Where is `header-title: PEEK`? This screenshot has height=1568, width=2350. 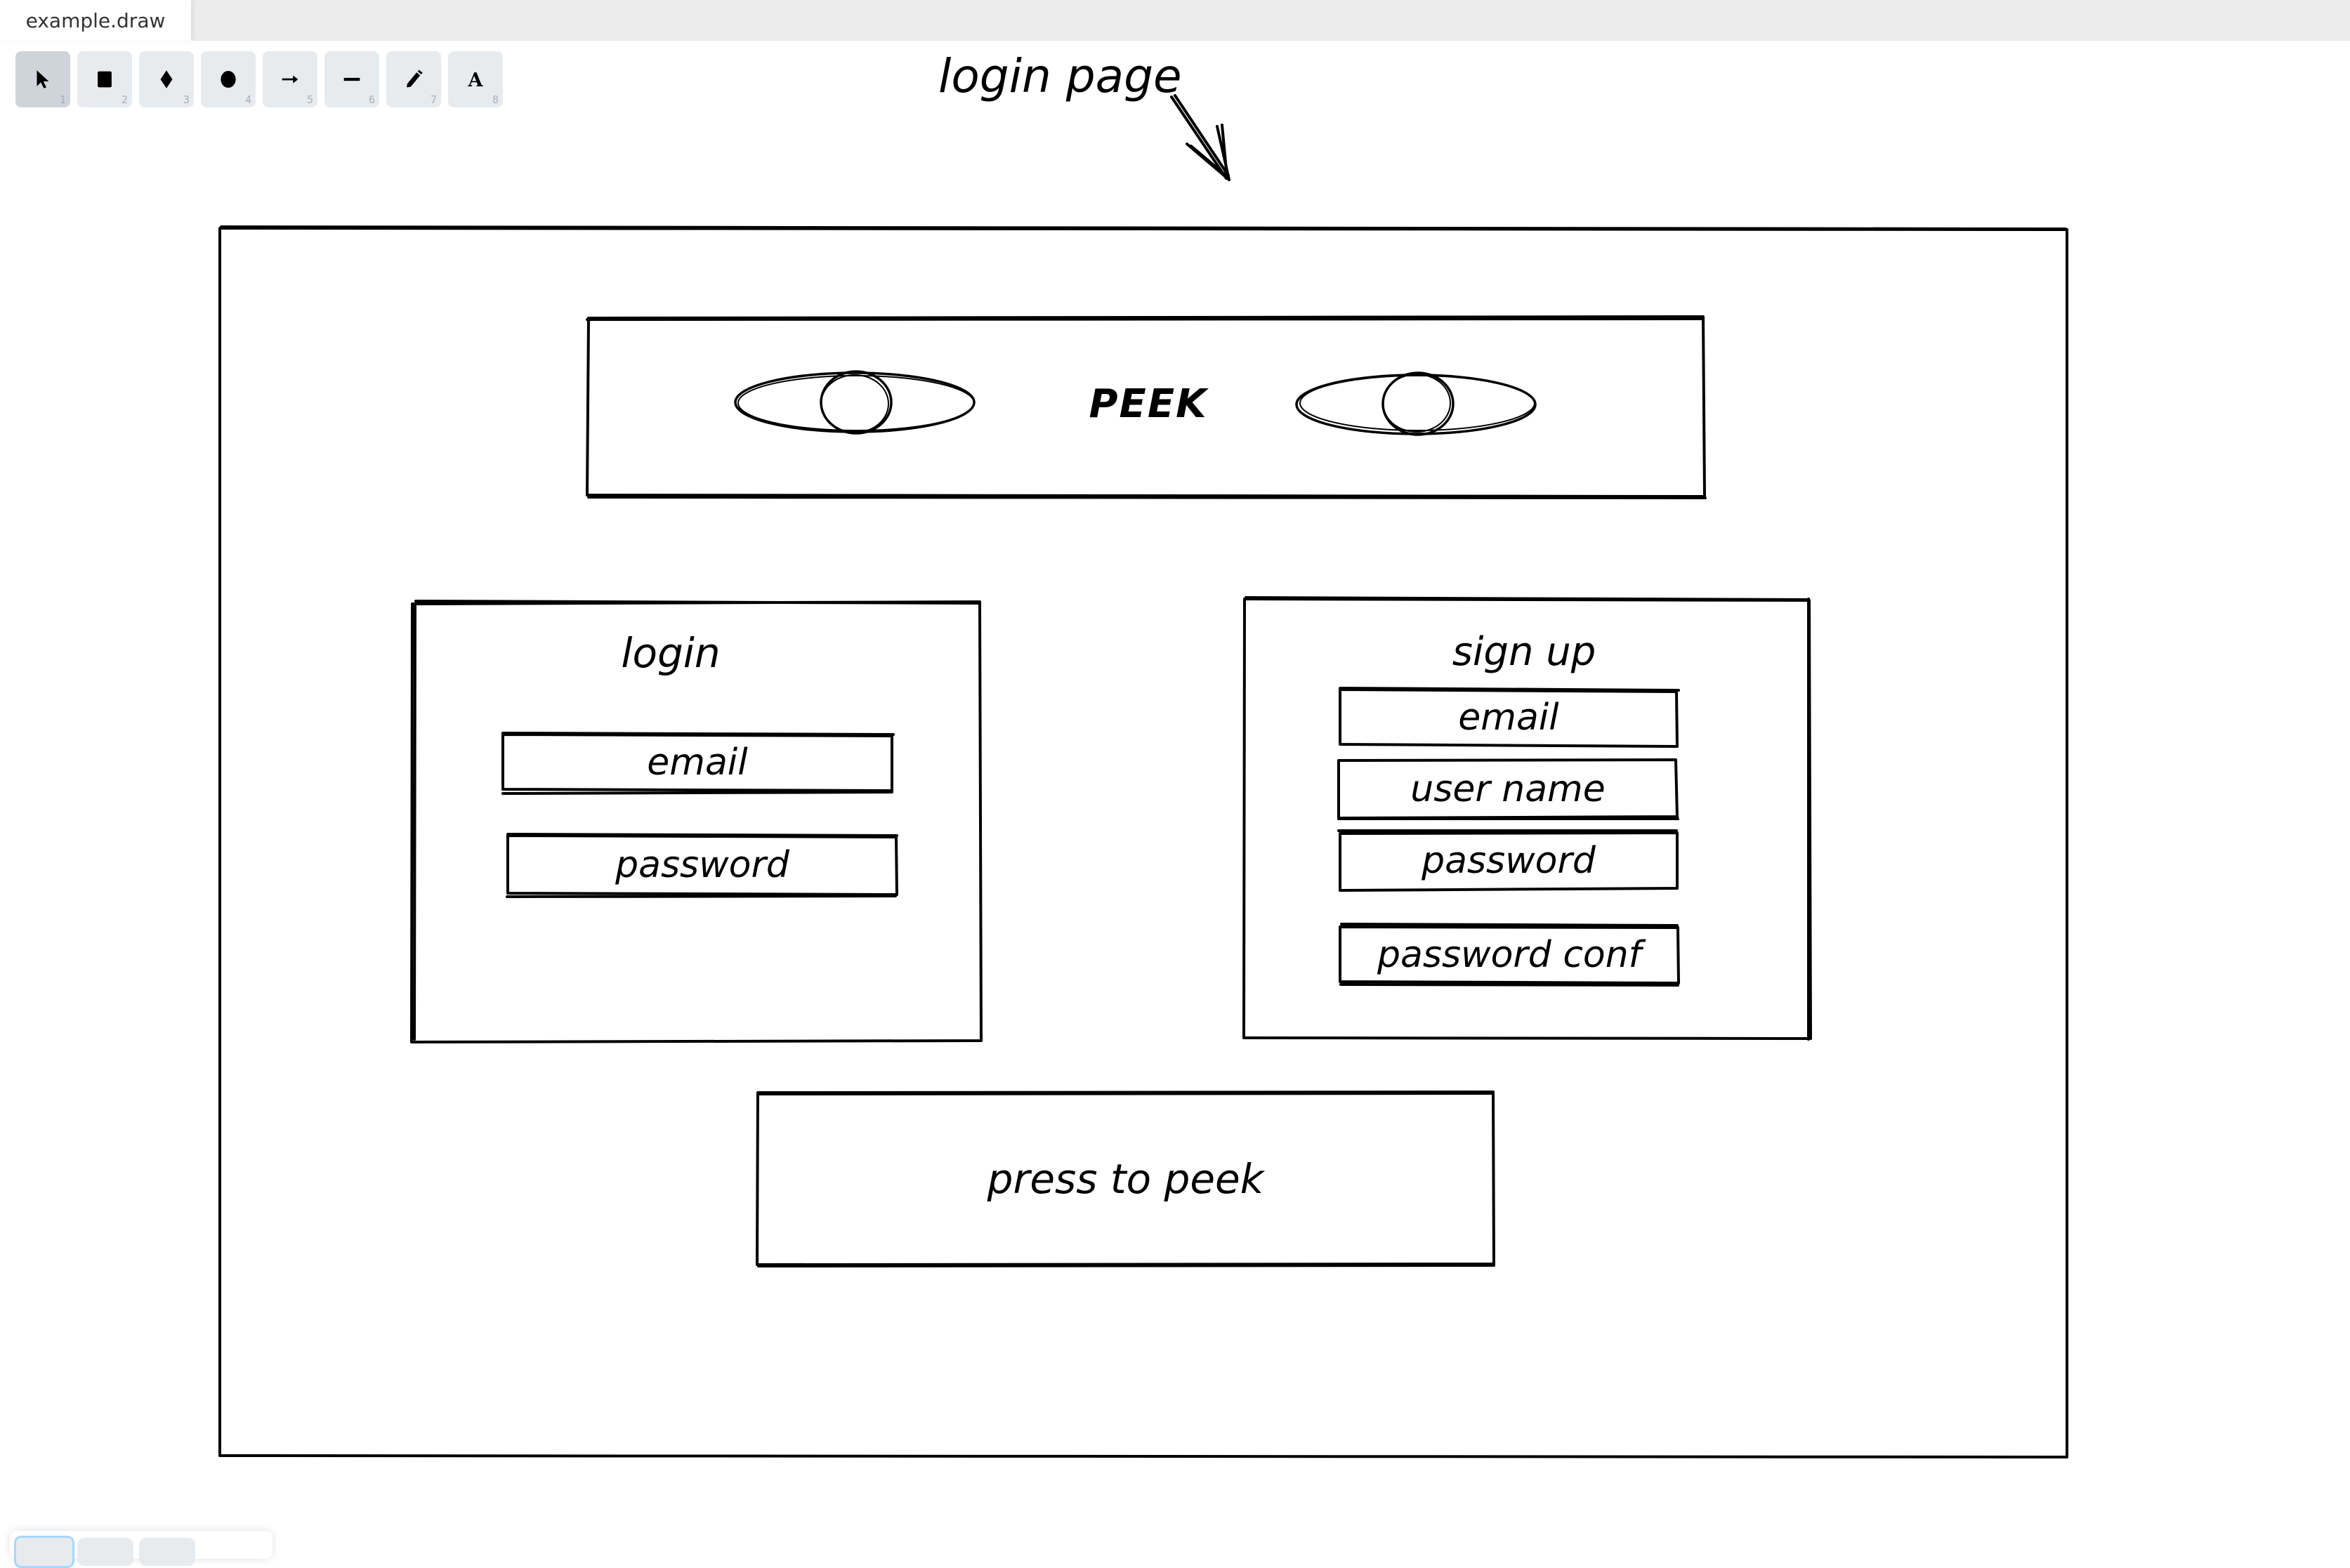
header-title: PEEK is located at coordinates (1148, 404).